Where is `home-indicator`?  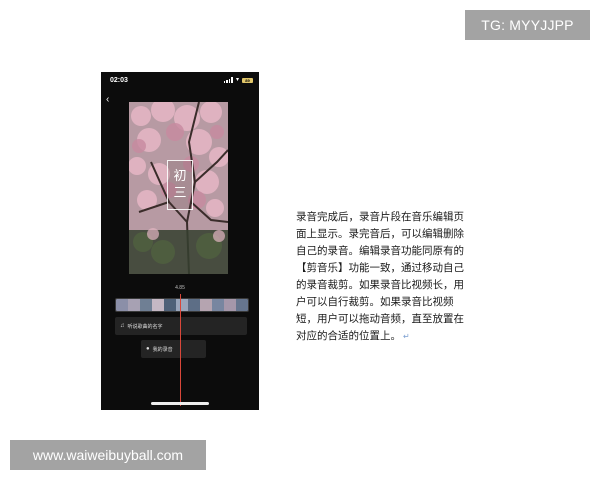
home-indicator is located at coordinates (180, 403).